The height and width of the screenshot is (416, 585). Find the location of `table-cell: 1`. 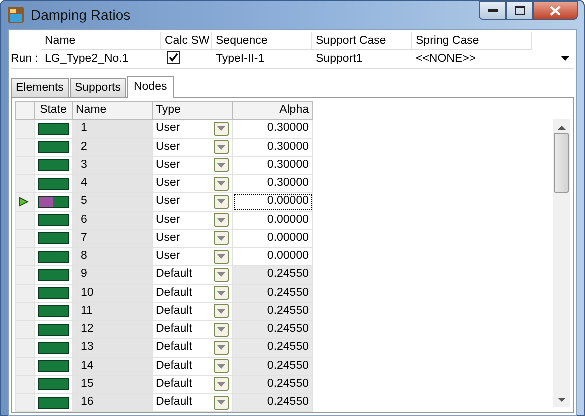

table-cell: 1 is located at coordinates (84, 128).